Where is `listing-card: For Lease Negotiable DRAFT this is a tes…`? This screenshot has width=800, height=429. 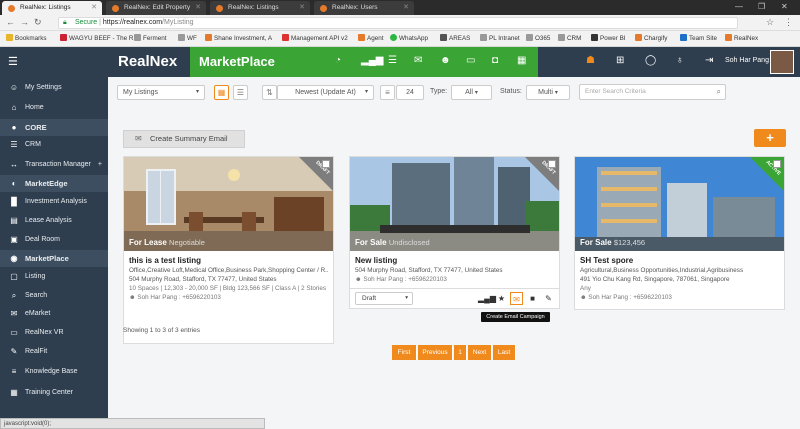
listing-card: For Lease Negotiable DRAFT this is a tes… is located at coordinates (228, 250).